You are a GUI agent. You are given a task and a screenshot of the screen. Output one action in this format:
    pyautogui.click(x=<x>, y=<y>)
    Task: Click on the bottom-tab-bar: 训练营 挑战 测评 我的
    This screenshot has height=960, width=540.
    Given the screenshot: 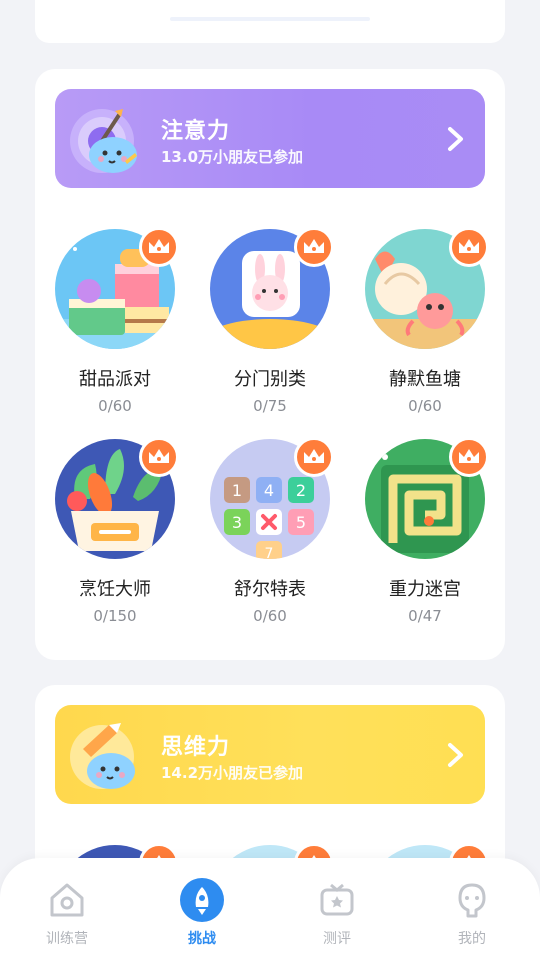 What is the action you would take?
    pyautogui.click(x=270, y=909)
    